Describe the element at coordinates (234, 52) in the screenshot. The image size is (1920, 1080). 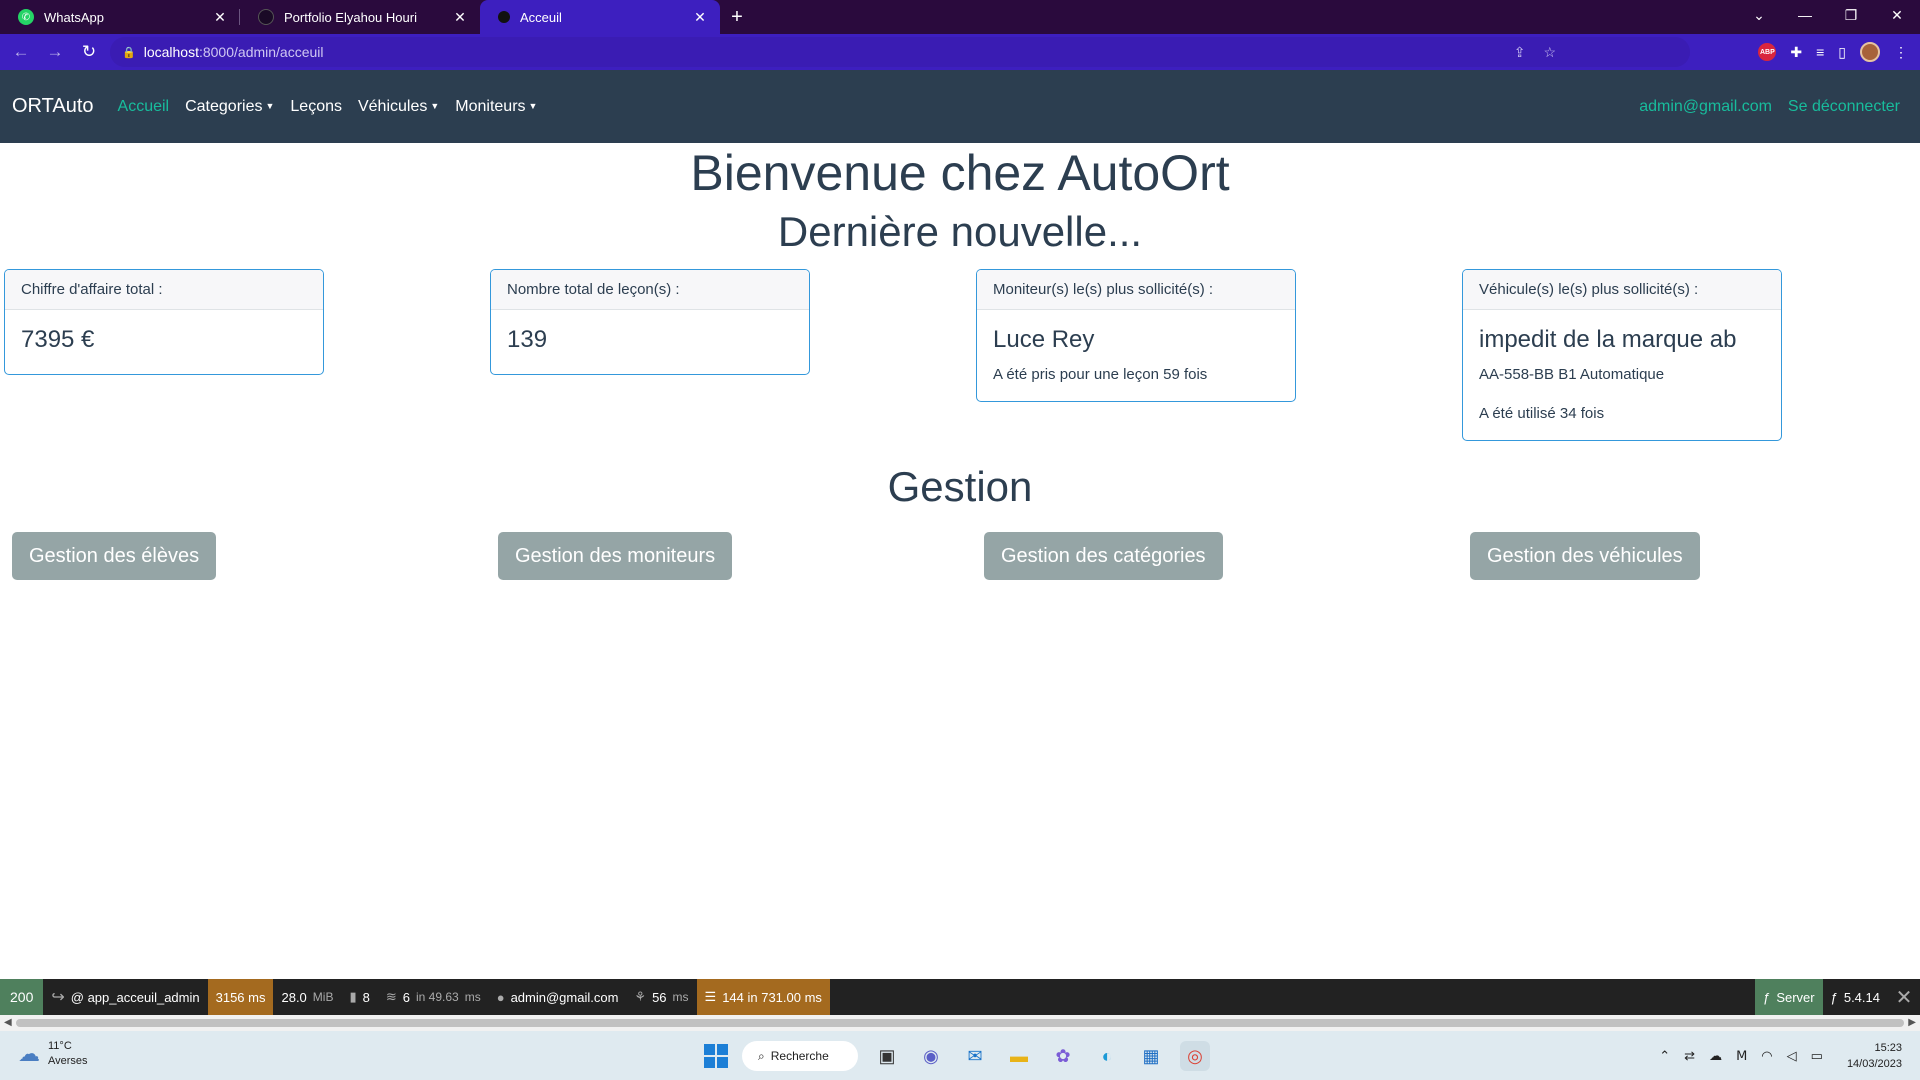
I see `url-text: localhost:8000/admin/acceuil` at that location.